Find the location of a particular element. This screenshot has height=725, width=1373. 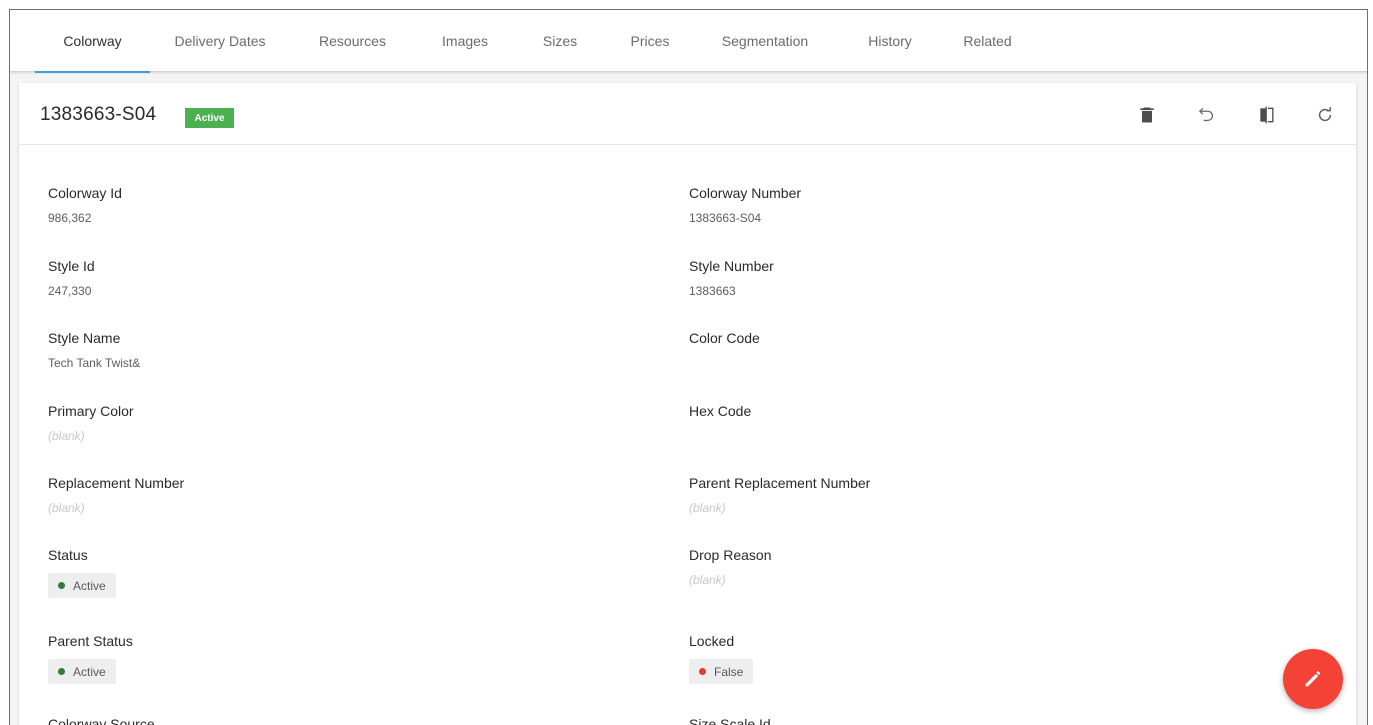

field-color-code: Color Code is located at coordinates (724, 342).